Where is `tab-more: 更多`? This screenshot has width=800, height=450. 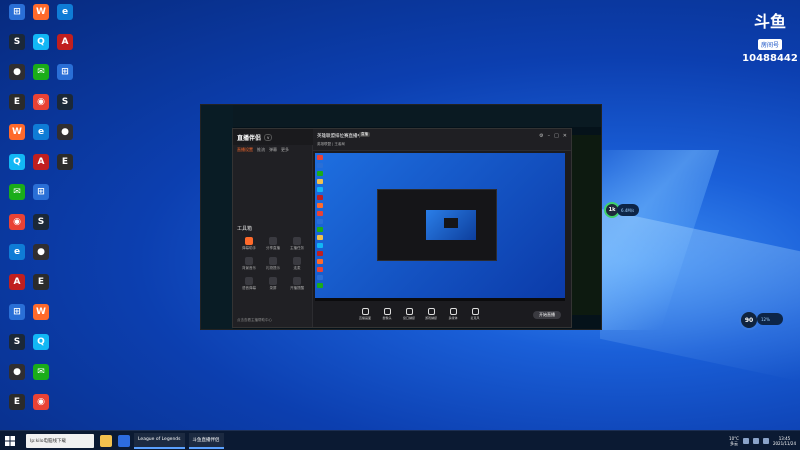 tab-more: 更多 is located at coordinates (285, 150).